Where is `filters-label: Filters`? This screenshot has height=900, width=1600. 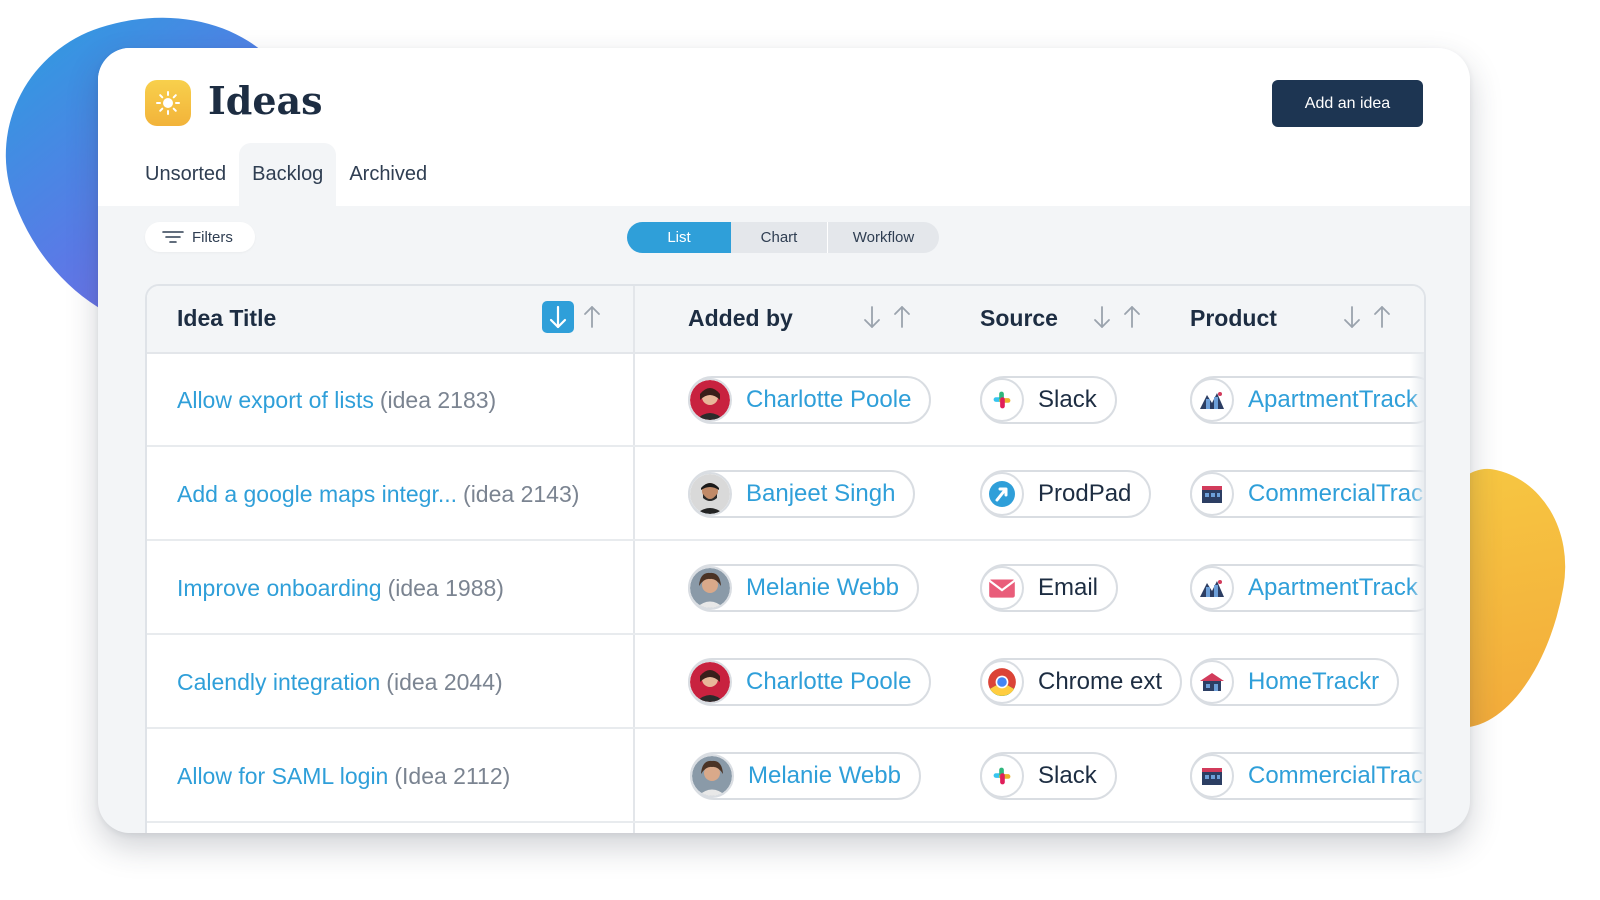
filters-label: Filters is located at coordinates (212, 237).